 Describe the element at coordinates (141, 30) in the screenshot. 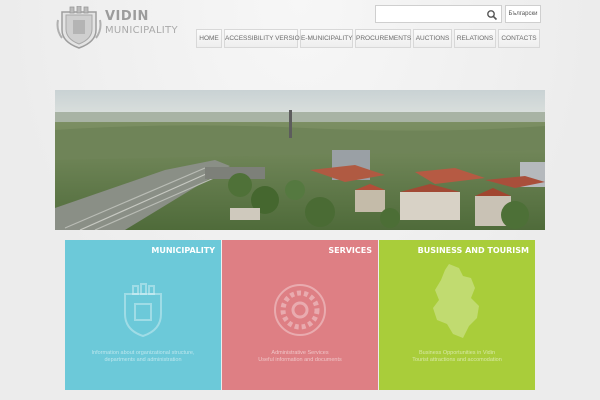

I see `brand-subtitle: MUNICIPALITY` at that location.